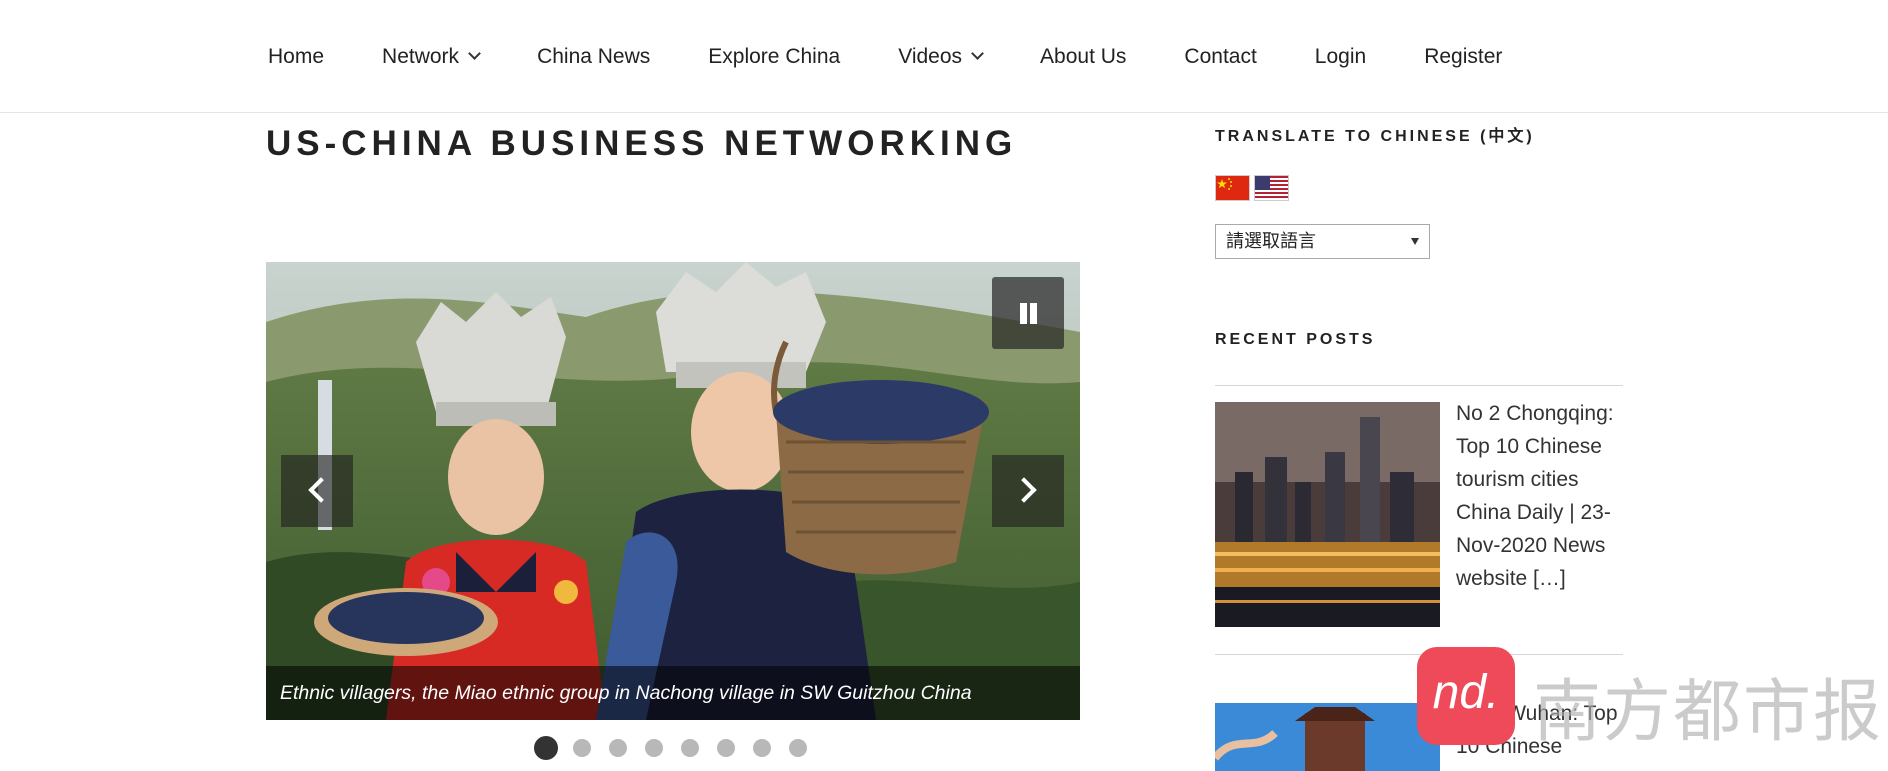 The width and height of the screenshot is (1888, 771). What do you see at coordinates (1024, 490) in the screenshot?
I see `chevron-right-icon` at bounding box center [1024, 490].